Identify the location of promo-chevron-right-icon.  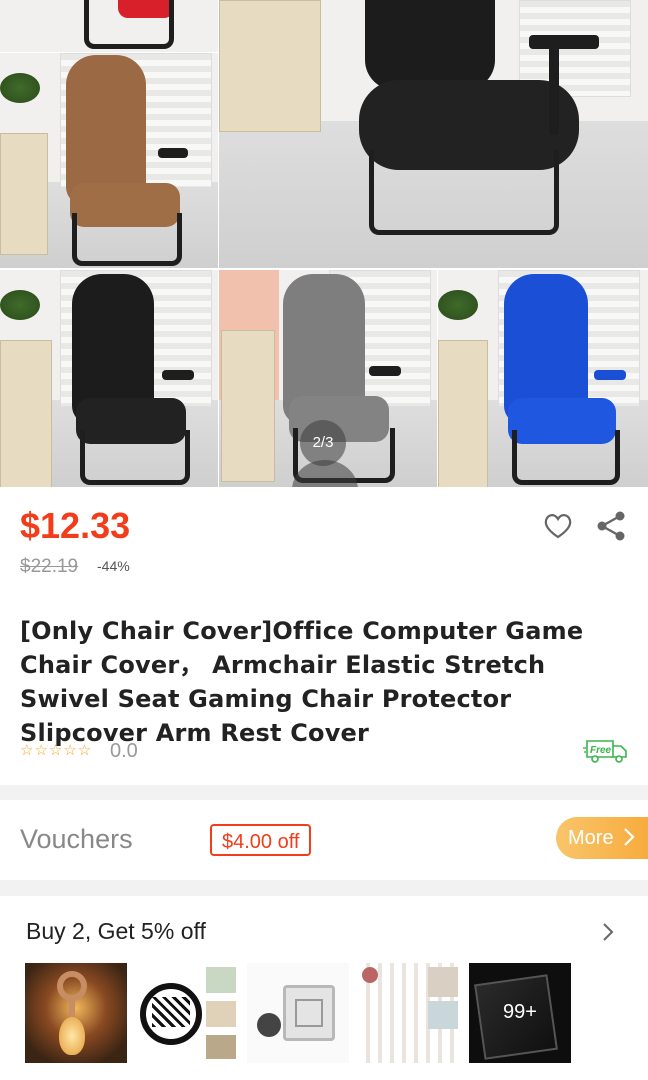
(608, 932).